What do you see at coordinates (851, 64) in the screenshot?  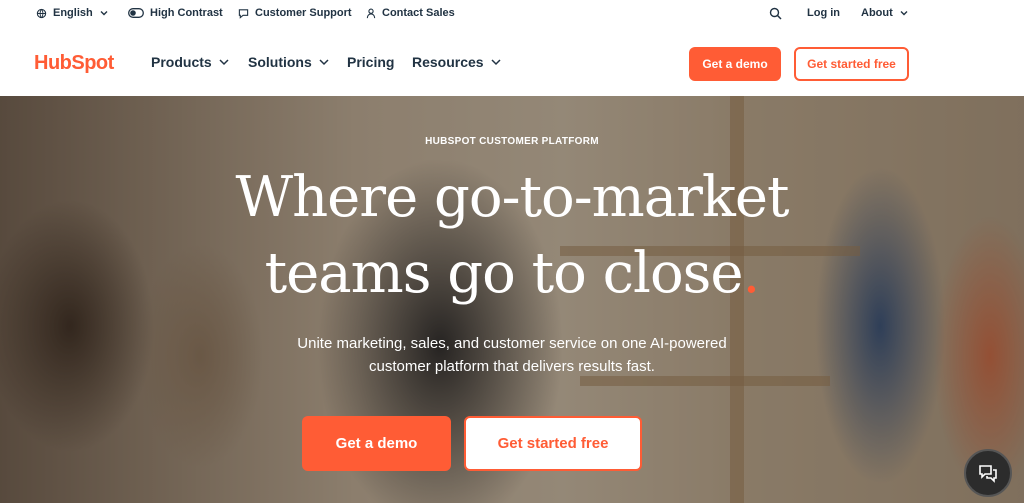 I see `get-started-free-button: Get started free` at bounding box center [851, 64].